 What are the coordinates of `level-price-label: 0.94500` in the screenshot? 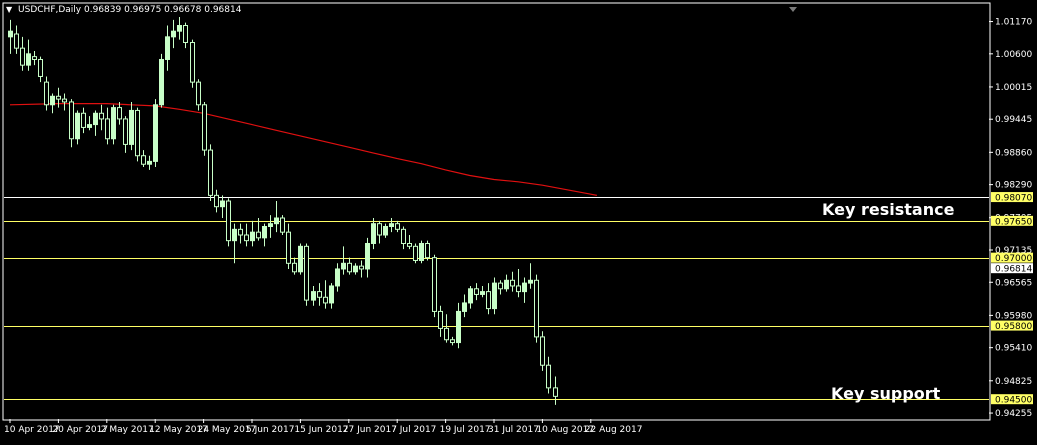 It's located at (1013, 401).